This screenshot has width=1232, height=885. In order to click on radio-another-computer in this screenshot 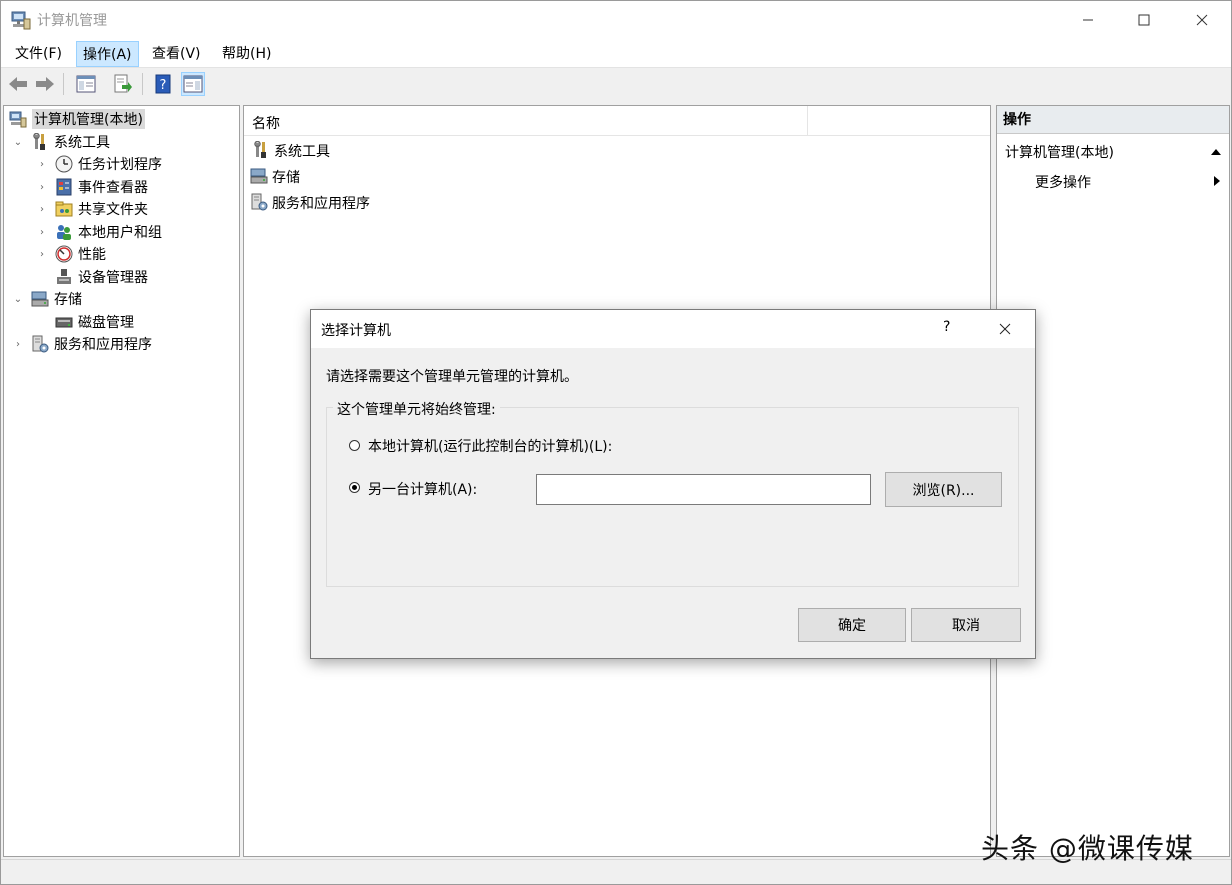, I will do `click(354, 487)`.